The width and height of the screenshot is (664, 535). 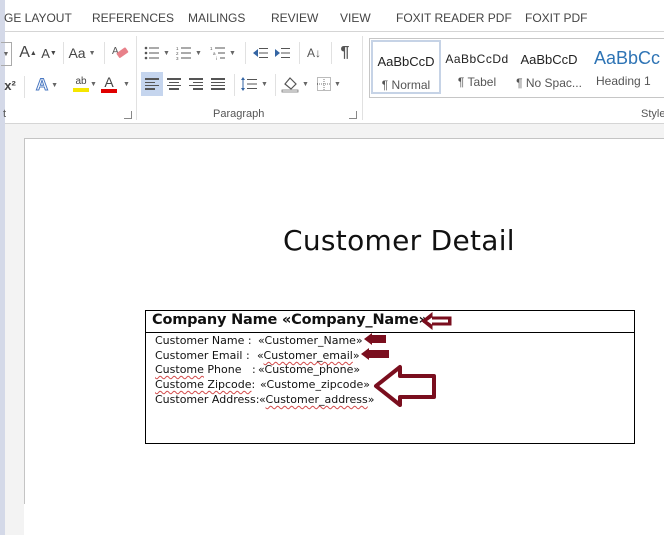 What do you see at coordinates (24, 52) in the screenshot?
I see `grow-font-icon: A` at bounding box center [24, 52].